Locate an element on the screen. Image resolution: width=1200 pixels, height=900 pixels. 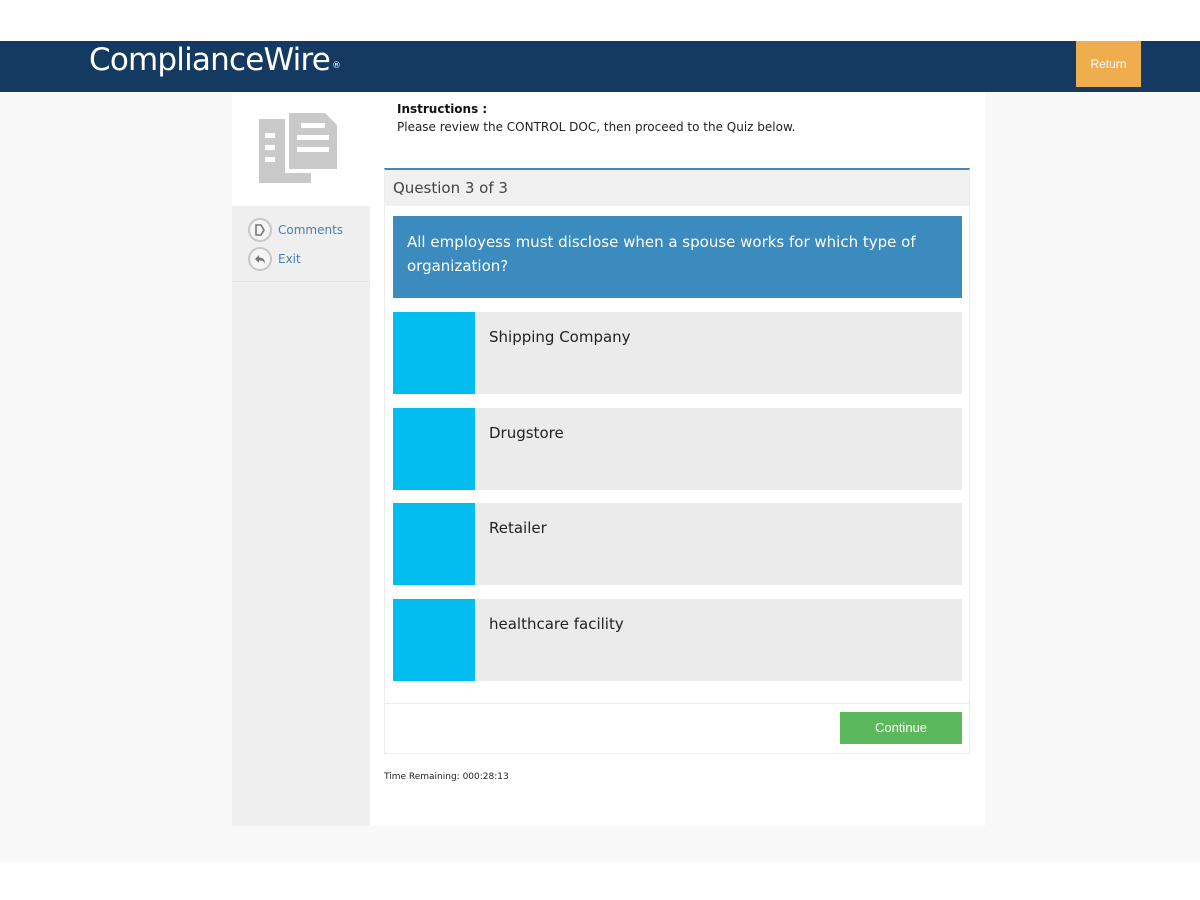
play-circle-icon is located at coordinates (260, 230).